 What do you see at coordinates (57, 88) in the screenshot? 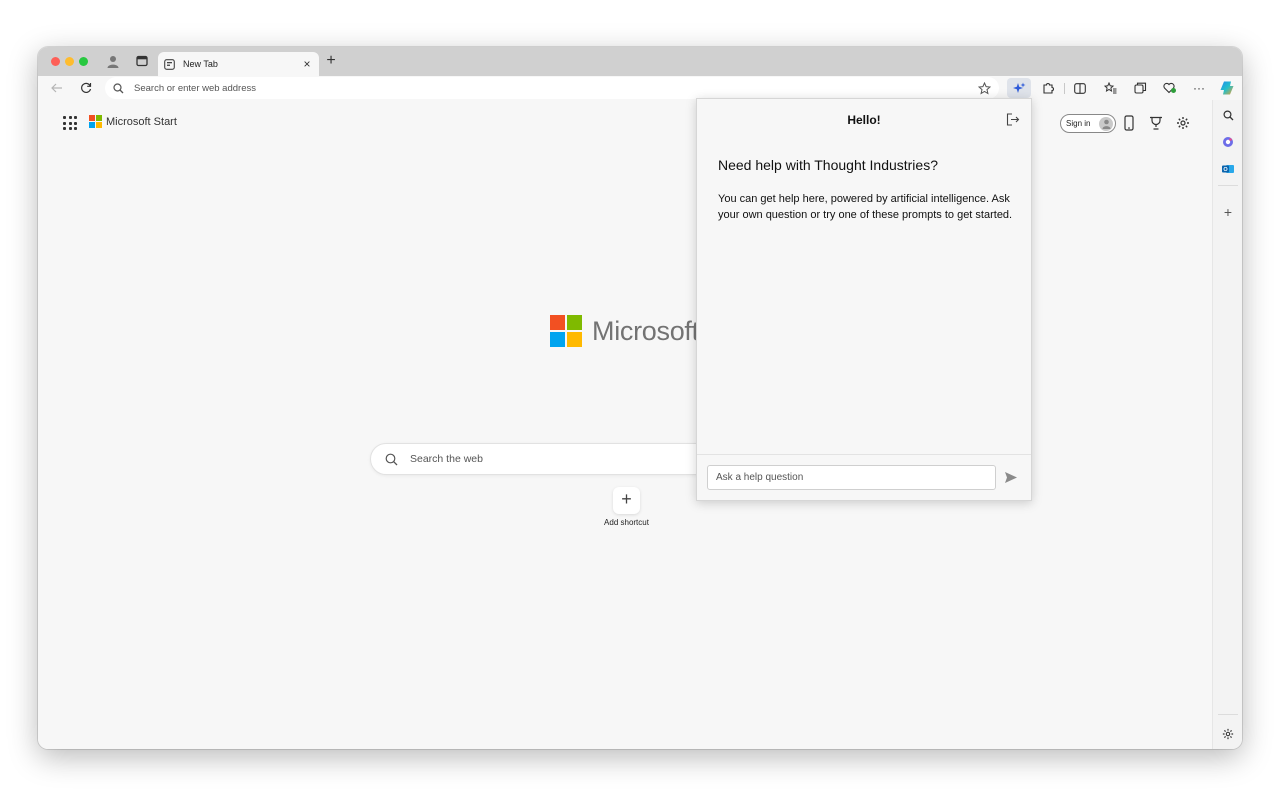
I see `back-button` at bounding box center [57, 88].